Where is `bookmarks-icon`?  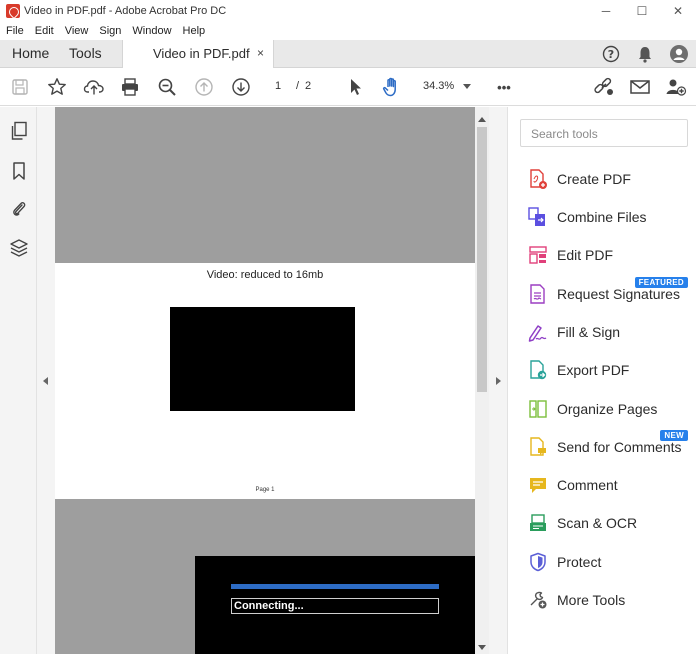
bookmarks-icon is located at coordinates (19, 171).